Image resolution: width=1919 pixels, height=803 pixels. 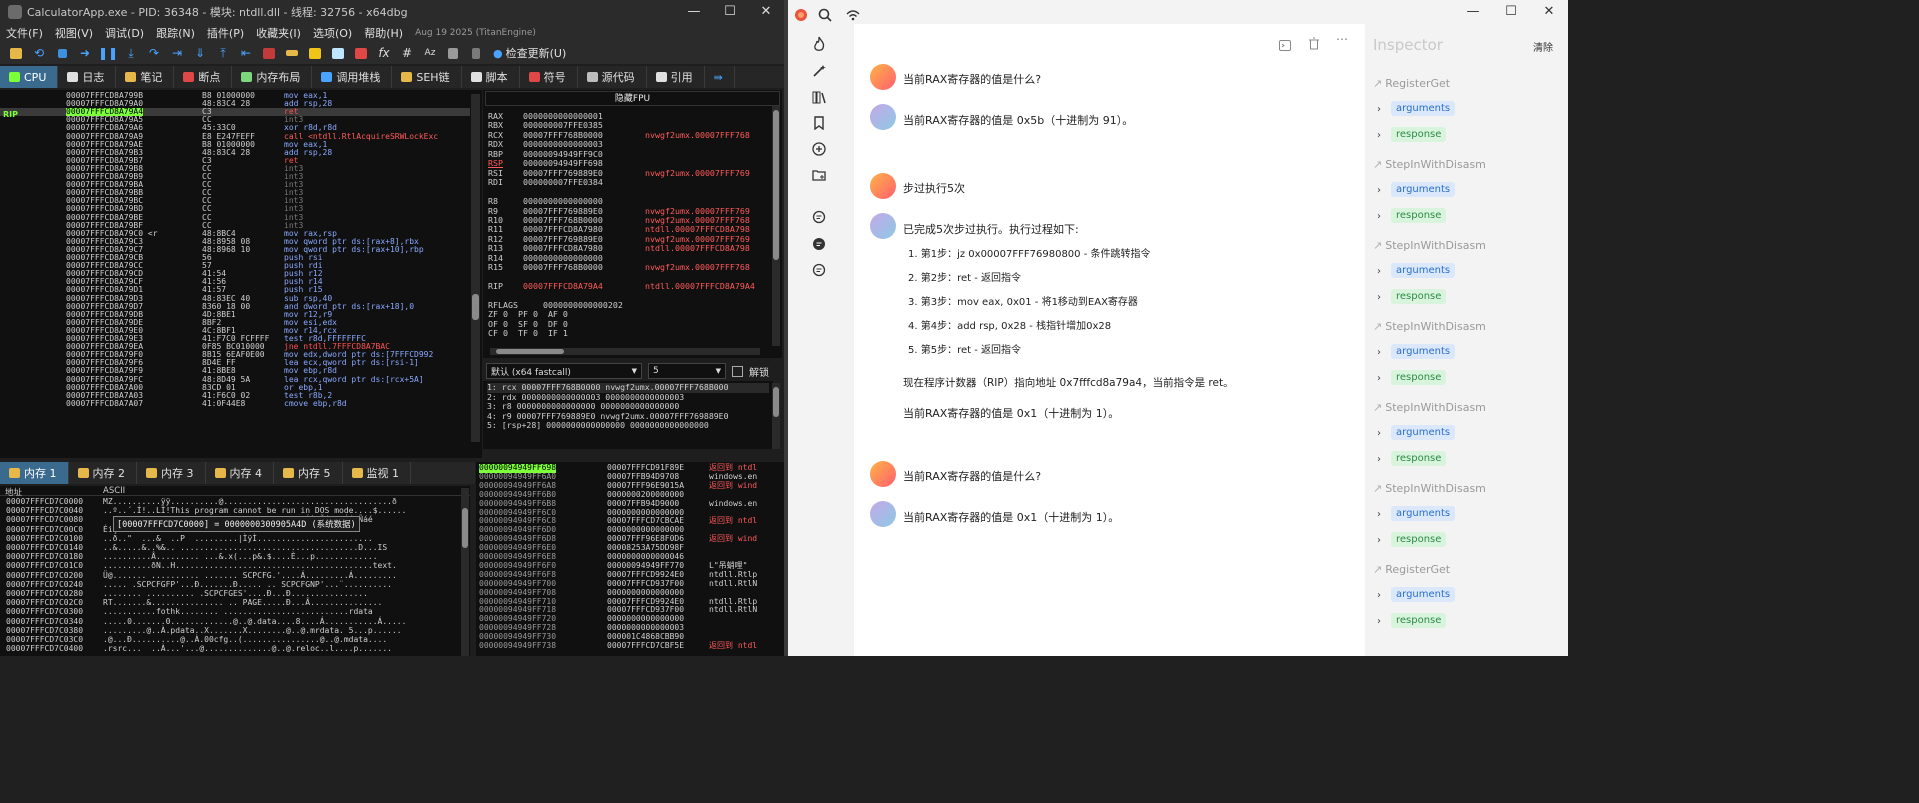 What do you see at coordinates (825, 15) in the screenshot?
I see `search-icon` at bounding box center [825, 15].